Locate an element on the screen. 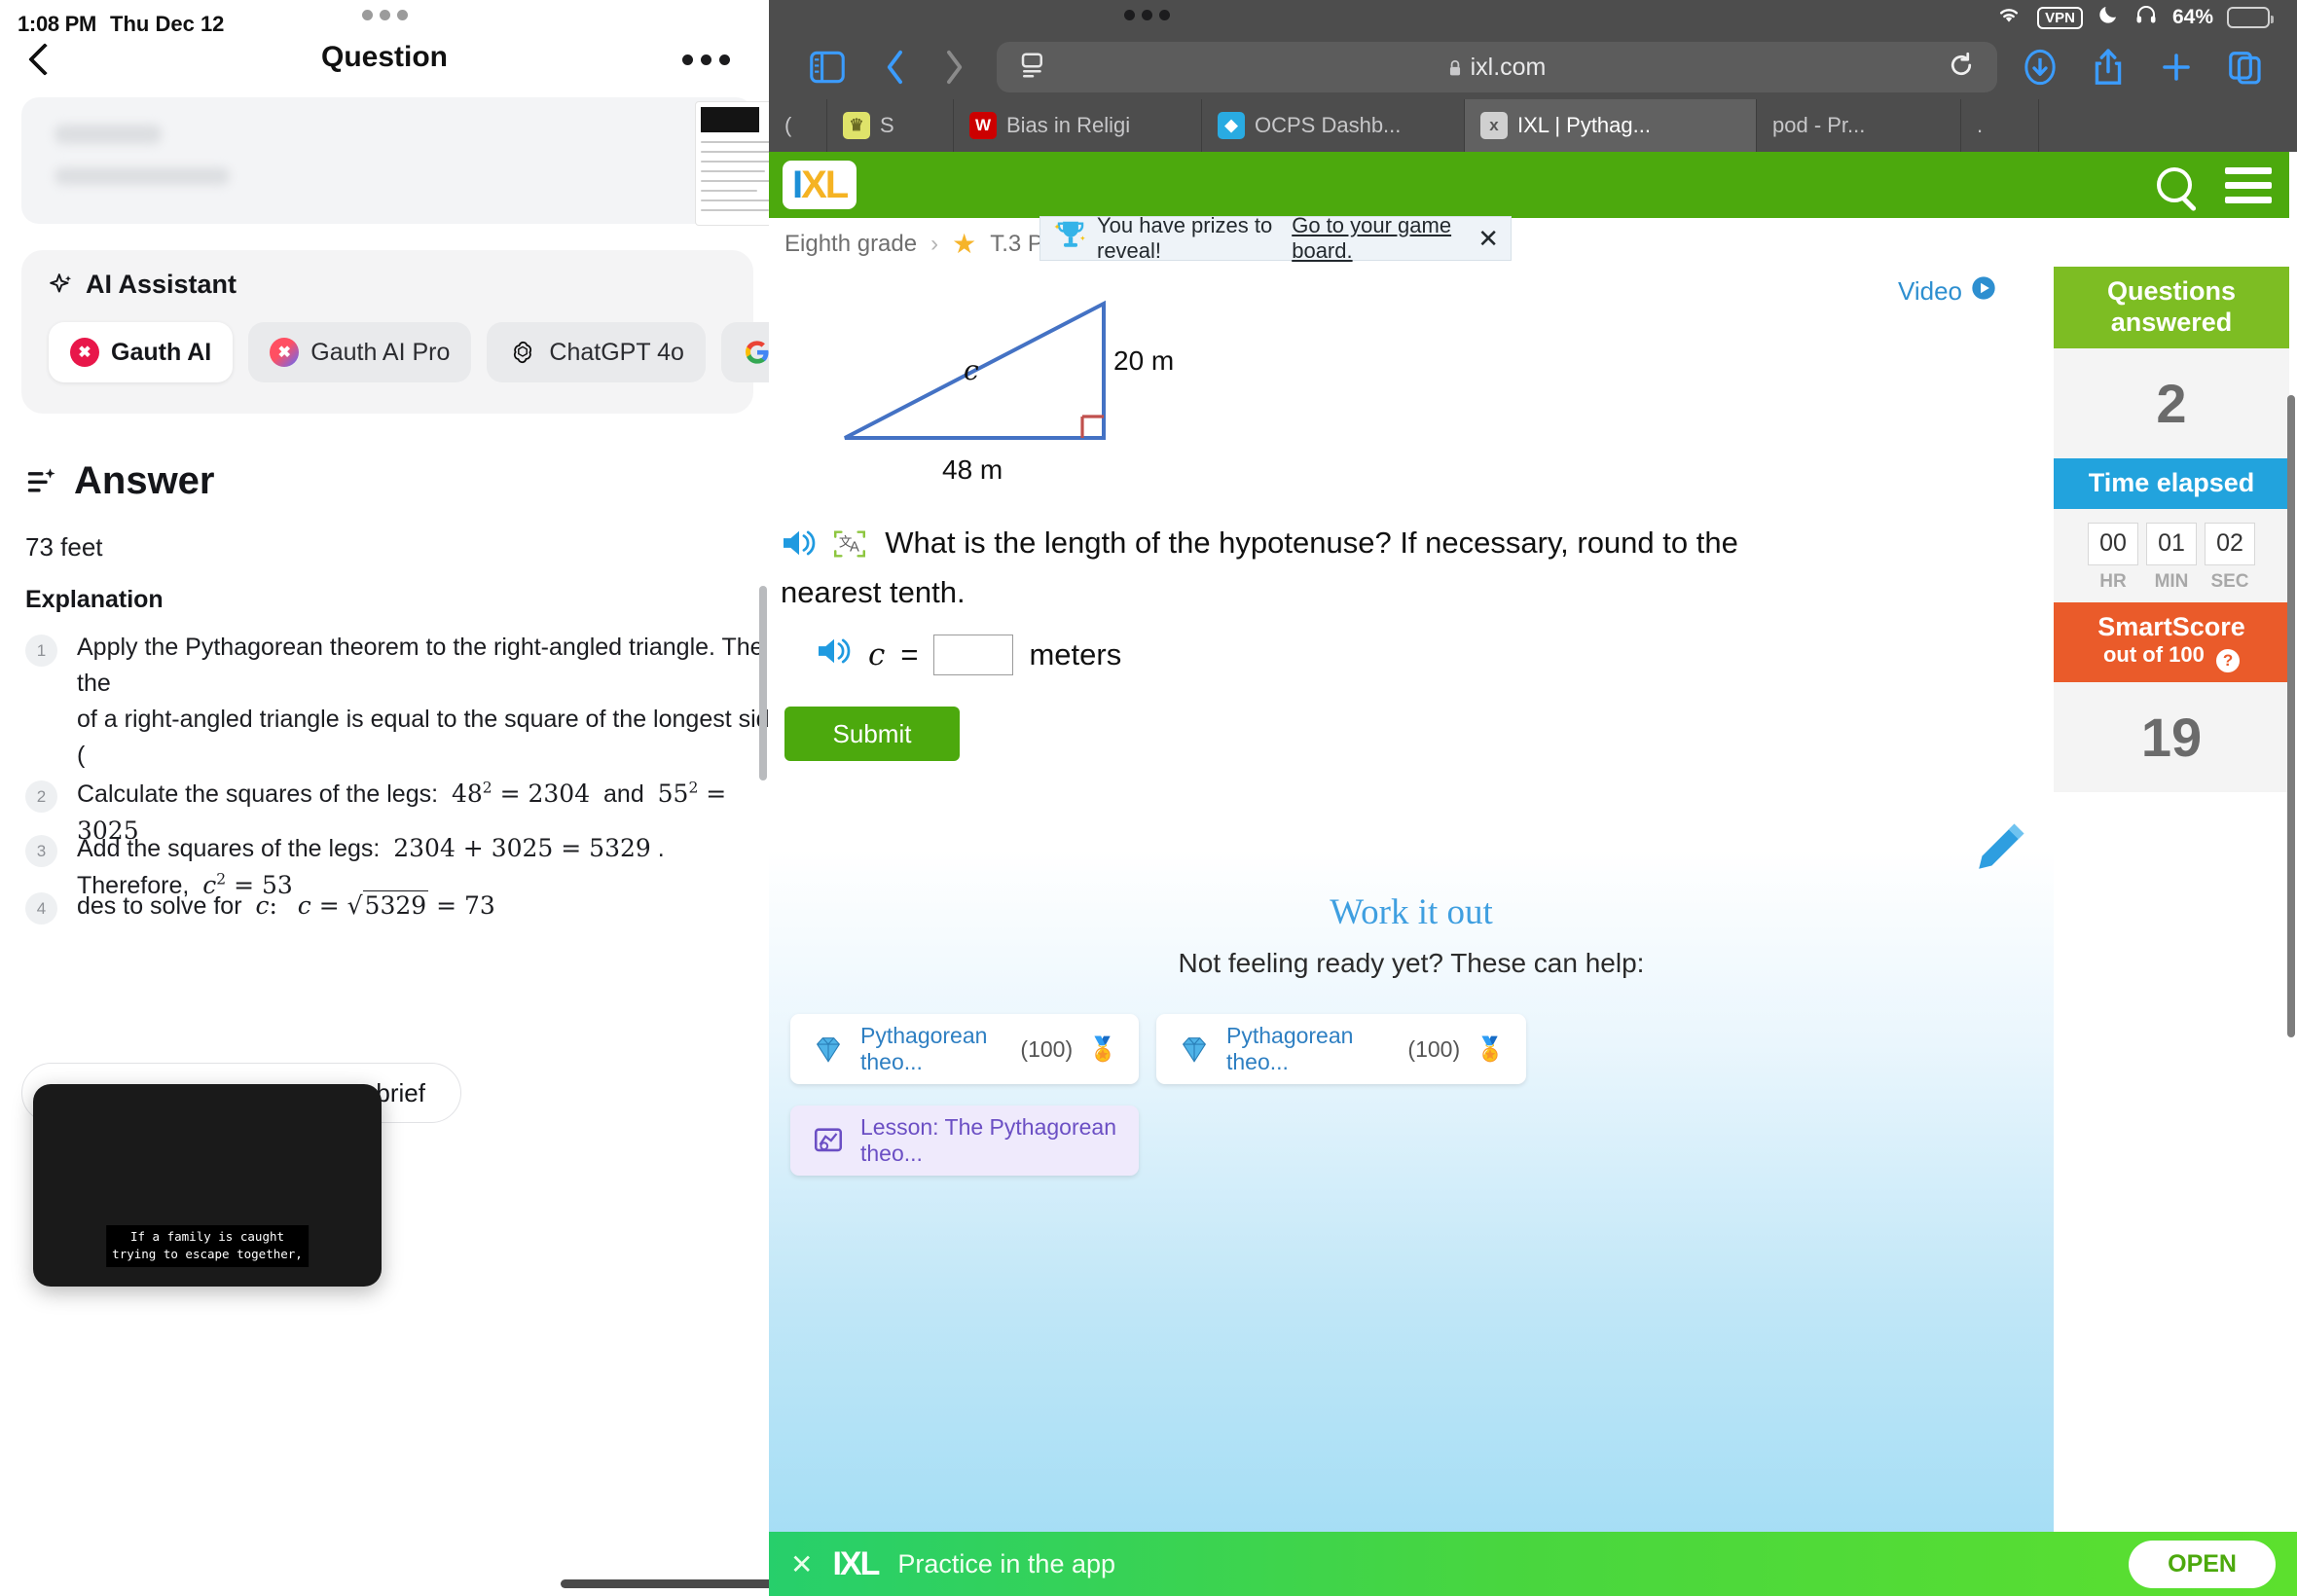  wifi-icon is located at coordinates (2009, 17).